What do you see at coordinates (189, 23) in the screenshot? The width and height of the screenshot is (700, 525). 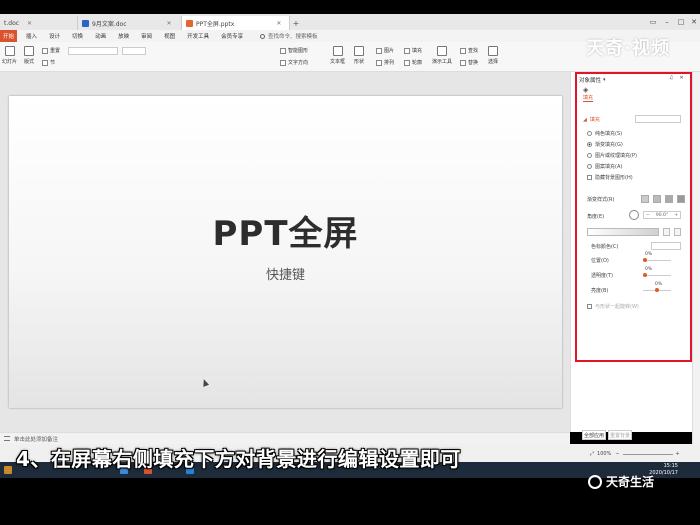 I see `ppt-icon` at bounding box center [189, 23].